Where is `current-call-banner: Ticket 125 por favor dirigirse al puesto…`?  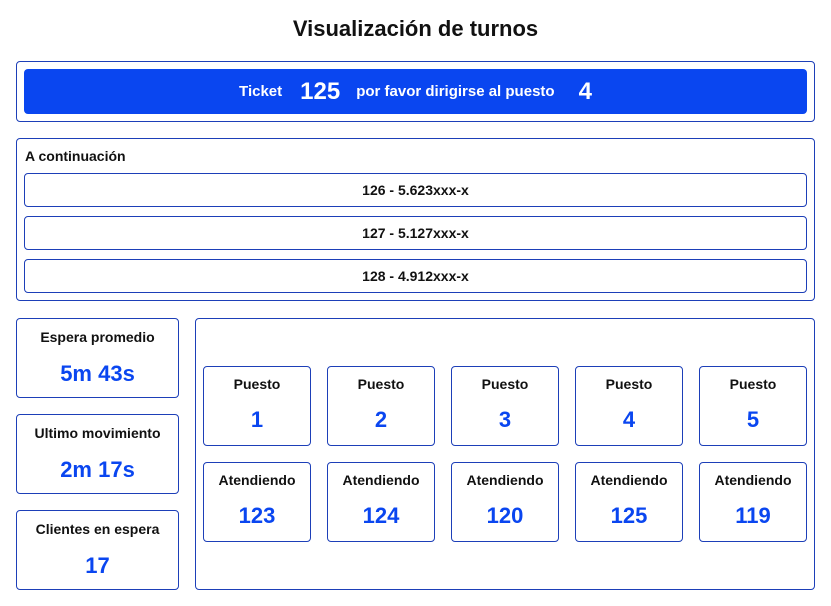 current-call-banner: Ticket 125 por favor dirigirse al puesto… is located at coordinates (415, 91).